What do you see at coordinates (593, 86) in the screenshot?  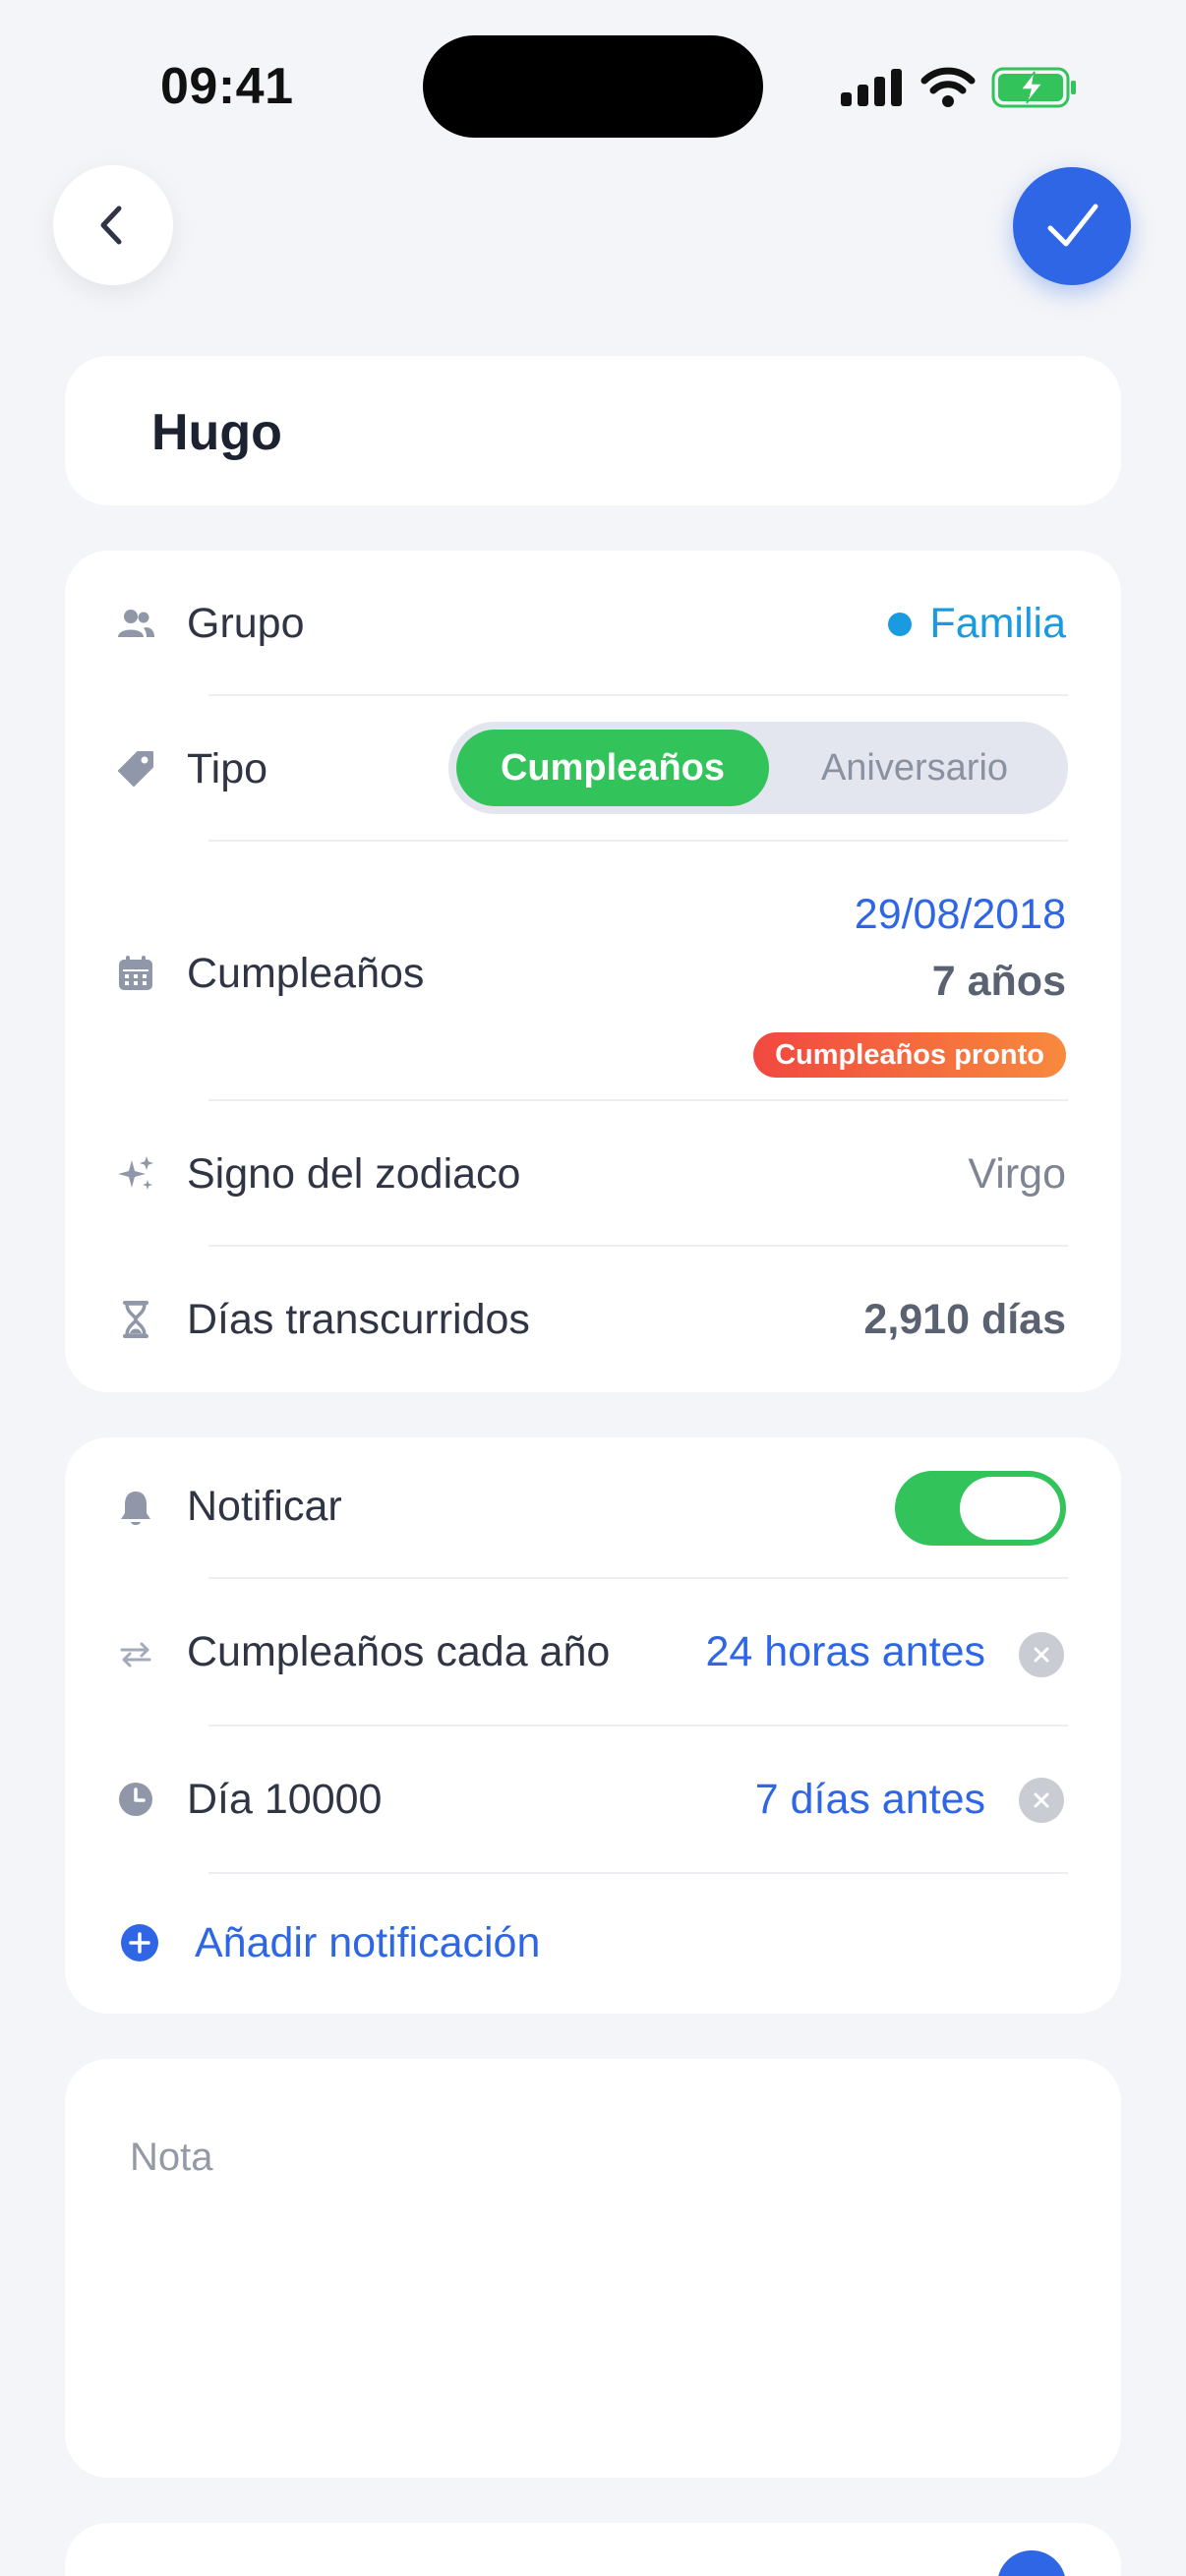 I see `dynamic-island` at bounding box center [593, 86].